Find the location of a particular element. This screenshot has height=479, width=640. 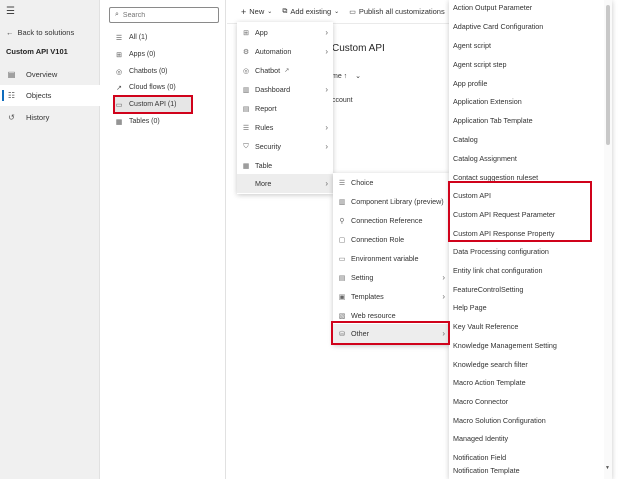

menu-item: Managed Identity is located at coordinates (478, 438).